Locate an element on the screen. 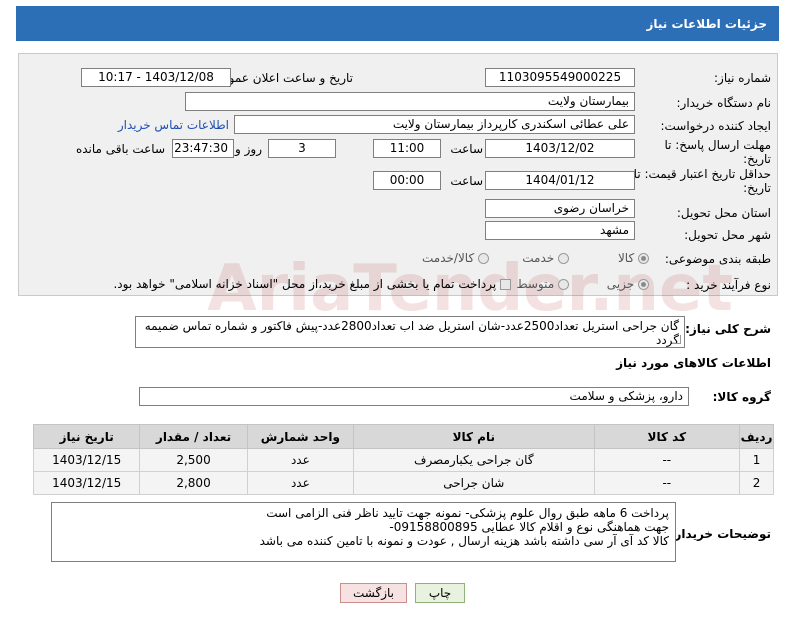 This screenshot has width=789, height=620. treasury-checkbox is located at coordinates (505, 284).